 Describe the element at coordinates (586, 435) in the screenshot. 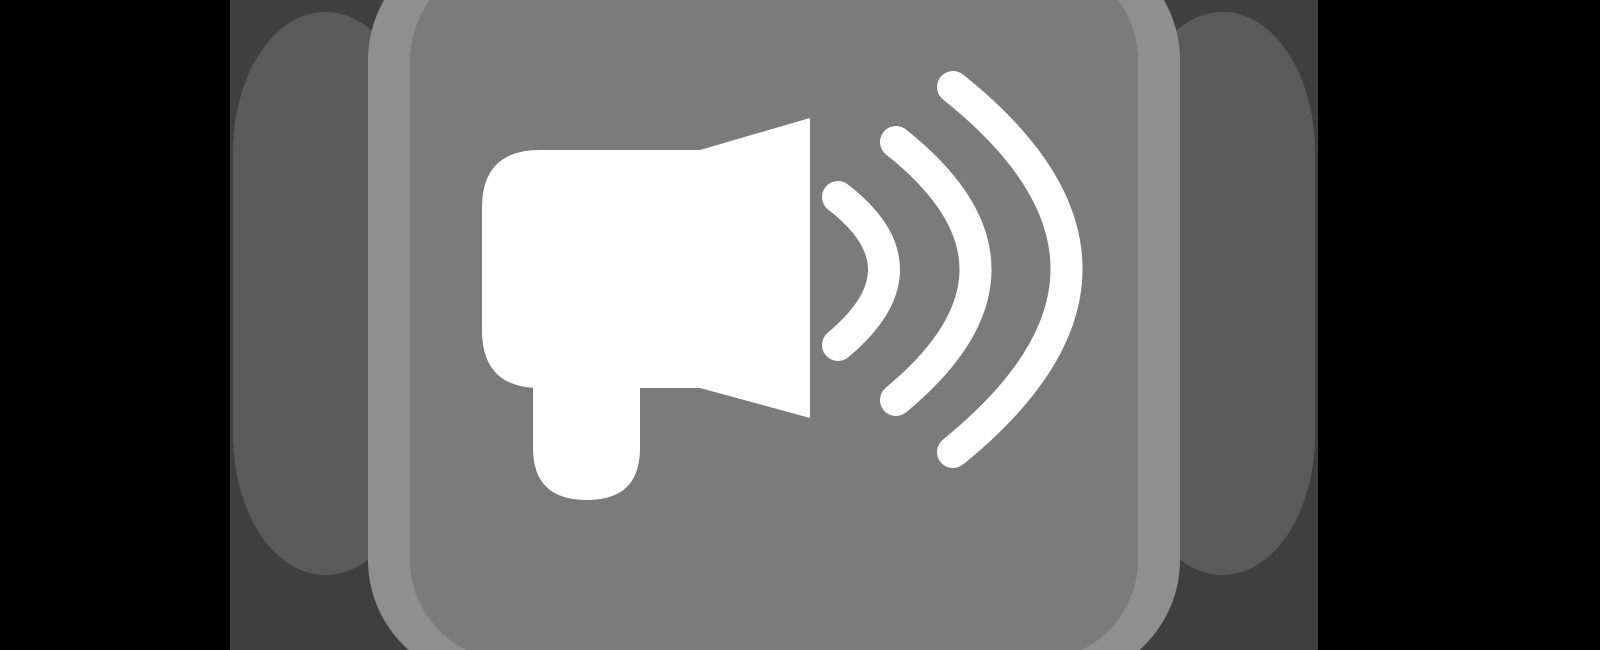

I see `megaphone-handle` at that location.